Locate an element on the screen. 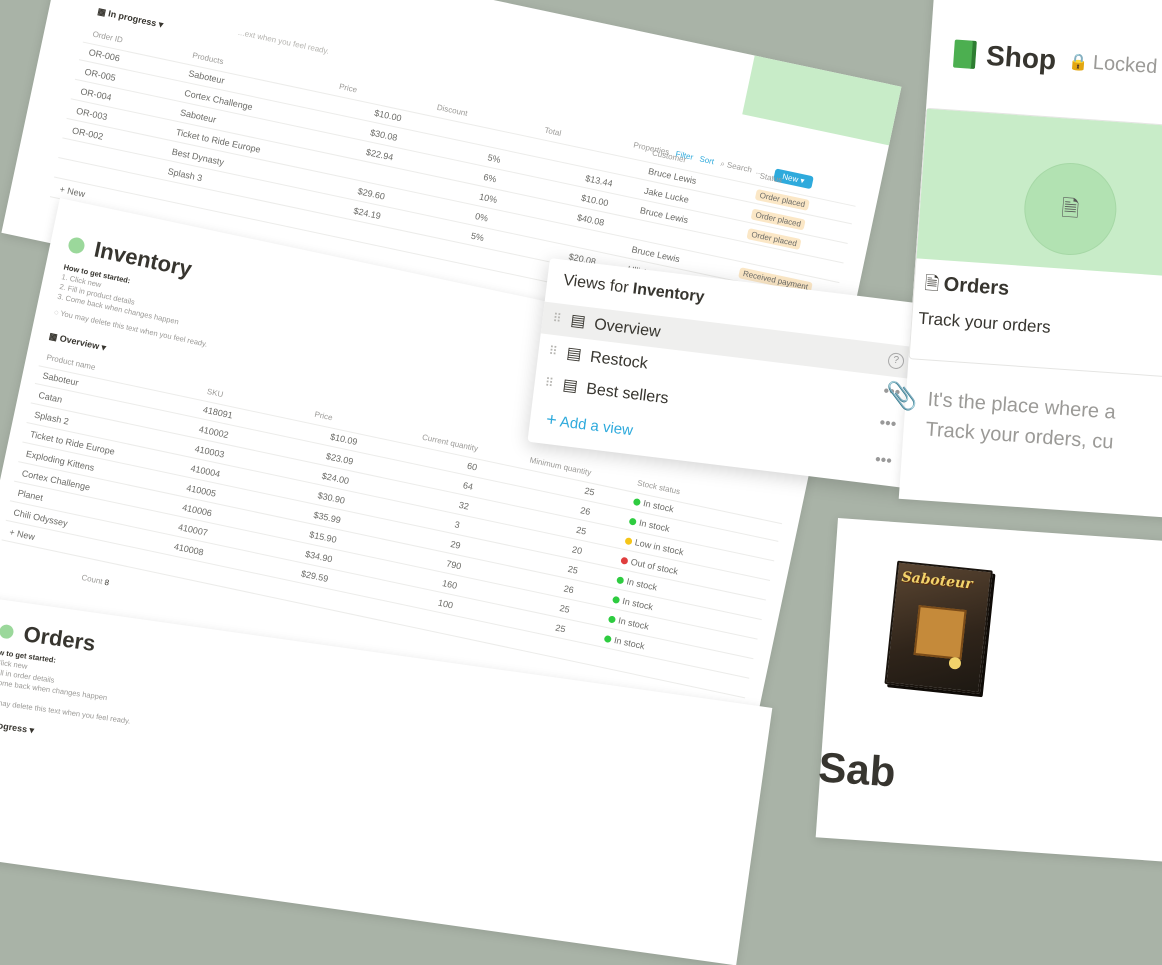 The image size is (1162, 965). cell-sku: 410002 is located at coordinates (213, 432).